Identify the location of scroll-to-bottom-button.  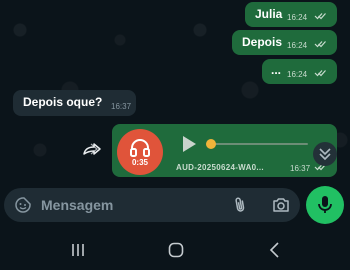
(325, 154).